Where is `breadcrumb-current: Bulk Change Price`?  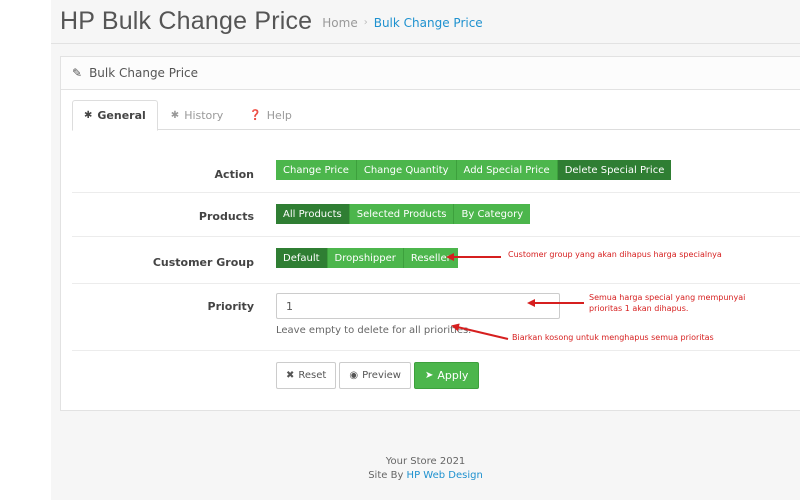 breadcrumb-current: Bulk Change Price is located at coordinates (428, 23).